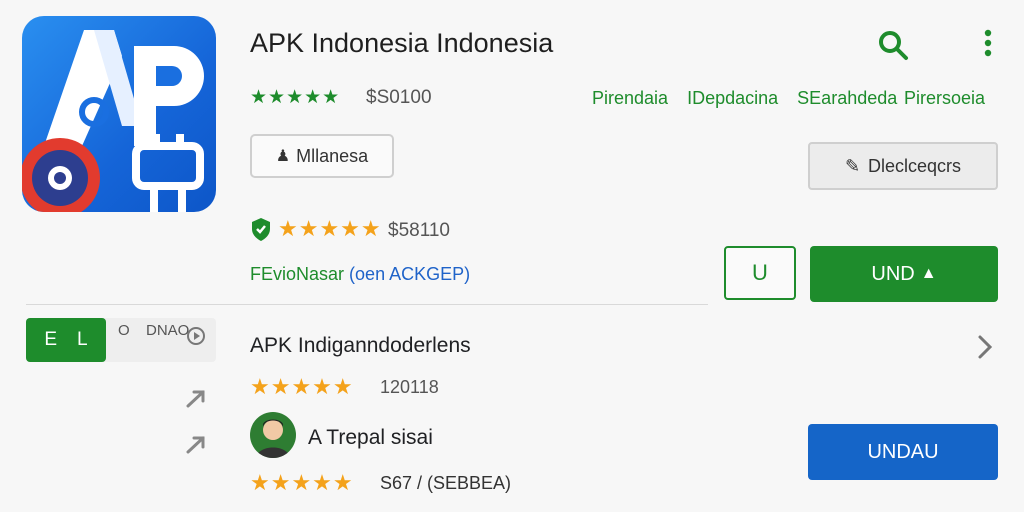  I want to click on install-button-label: UND, so click(893, 273).